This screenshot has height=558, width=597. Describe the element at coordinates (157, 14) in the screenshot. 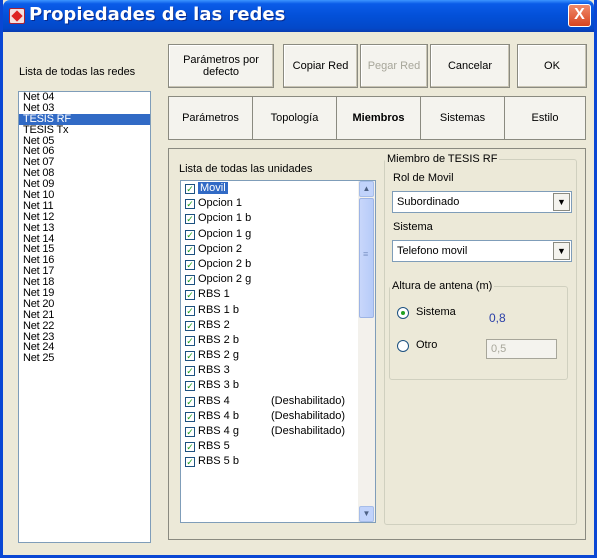

I see `window-title: Propiedades de las redes` at that location.